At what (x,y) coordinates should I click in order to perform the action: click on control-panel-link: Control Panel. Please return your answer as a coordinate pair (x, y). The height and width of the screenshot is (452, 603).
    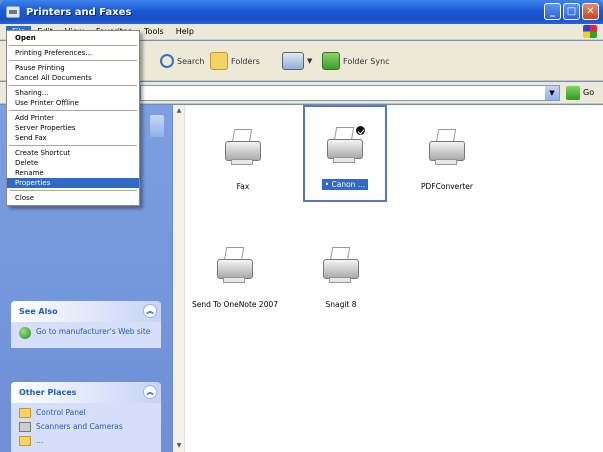
    Looking at the image, I should click on (86, 413).